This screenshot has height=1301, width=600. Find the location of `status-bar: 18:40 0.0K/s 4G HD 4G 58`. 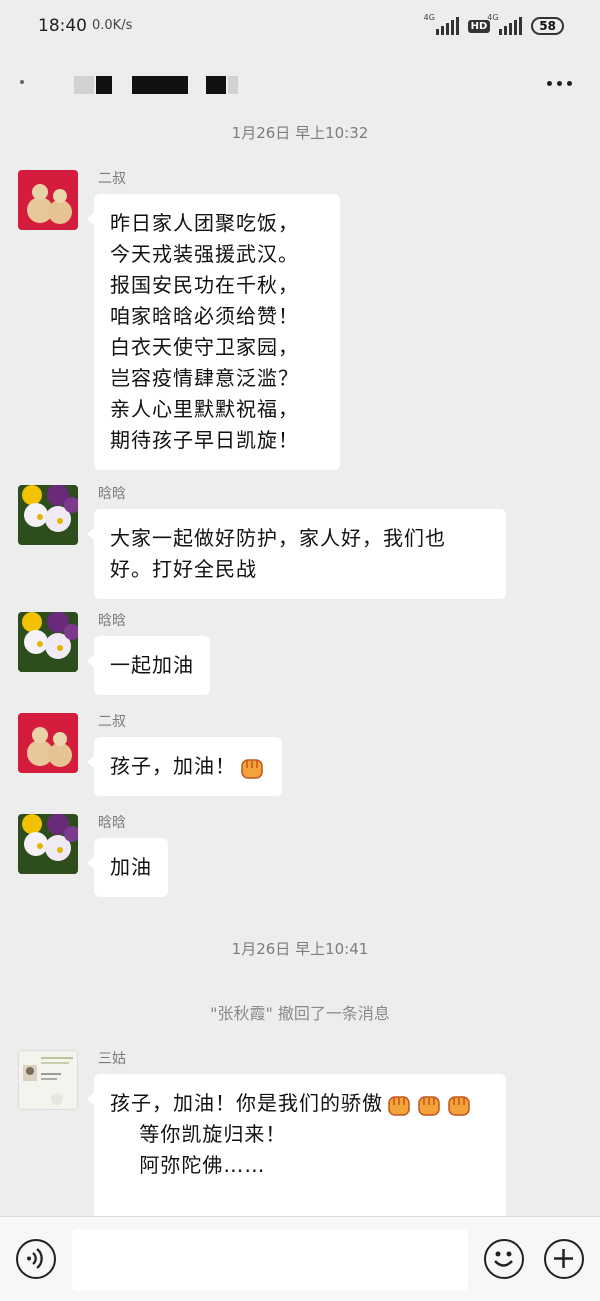

status-bar: 18:40 0.0K/s 4G HD 4G 58 is located at coordinates (300, 28).